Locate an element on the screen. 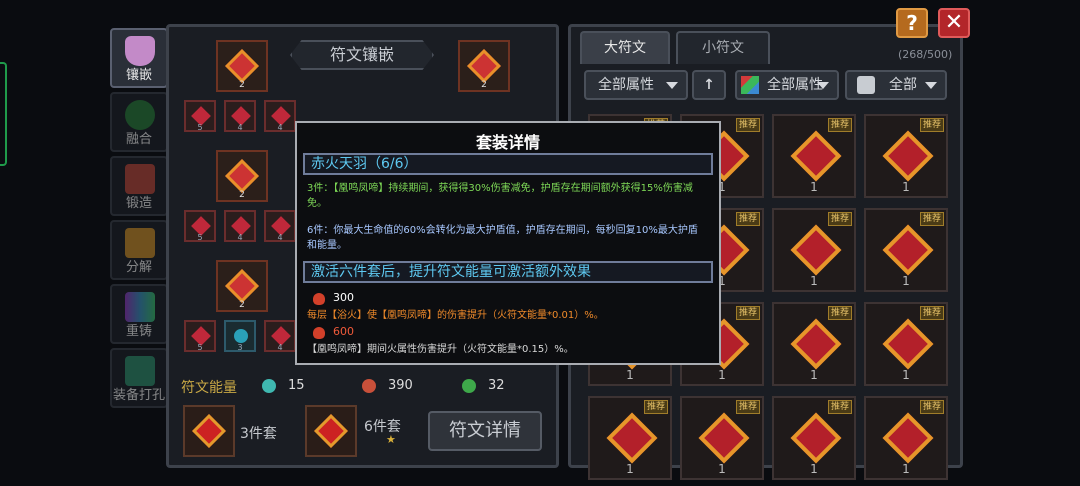  teal-gem-icon is located at coordinates (269, 386).